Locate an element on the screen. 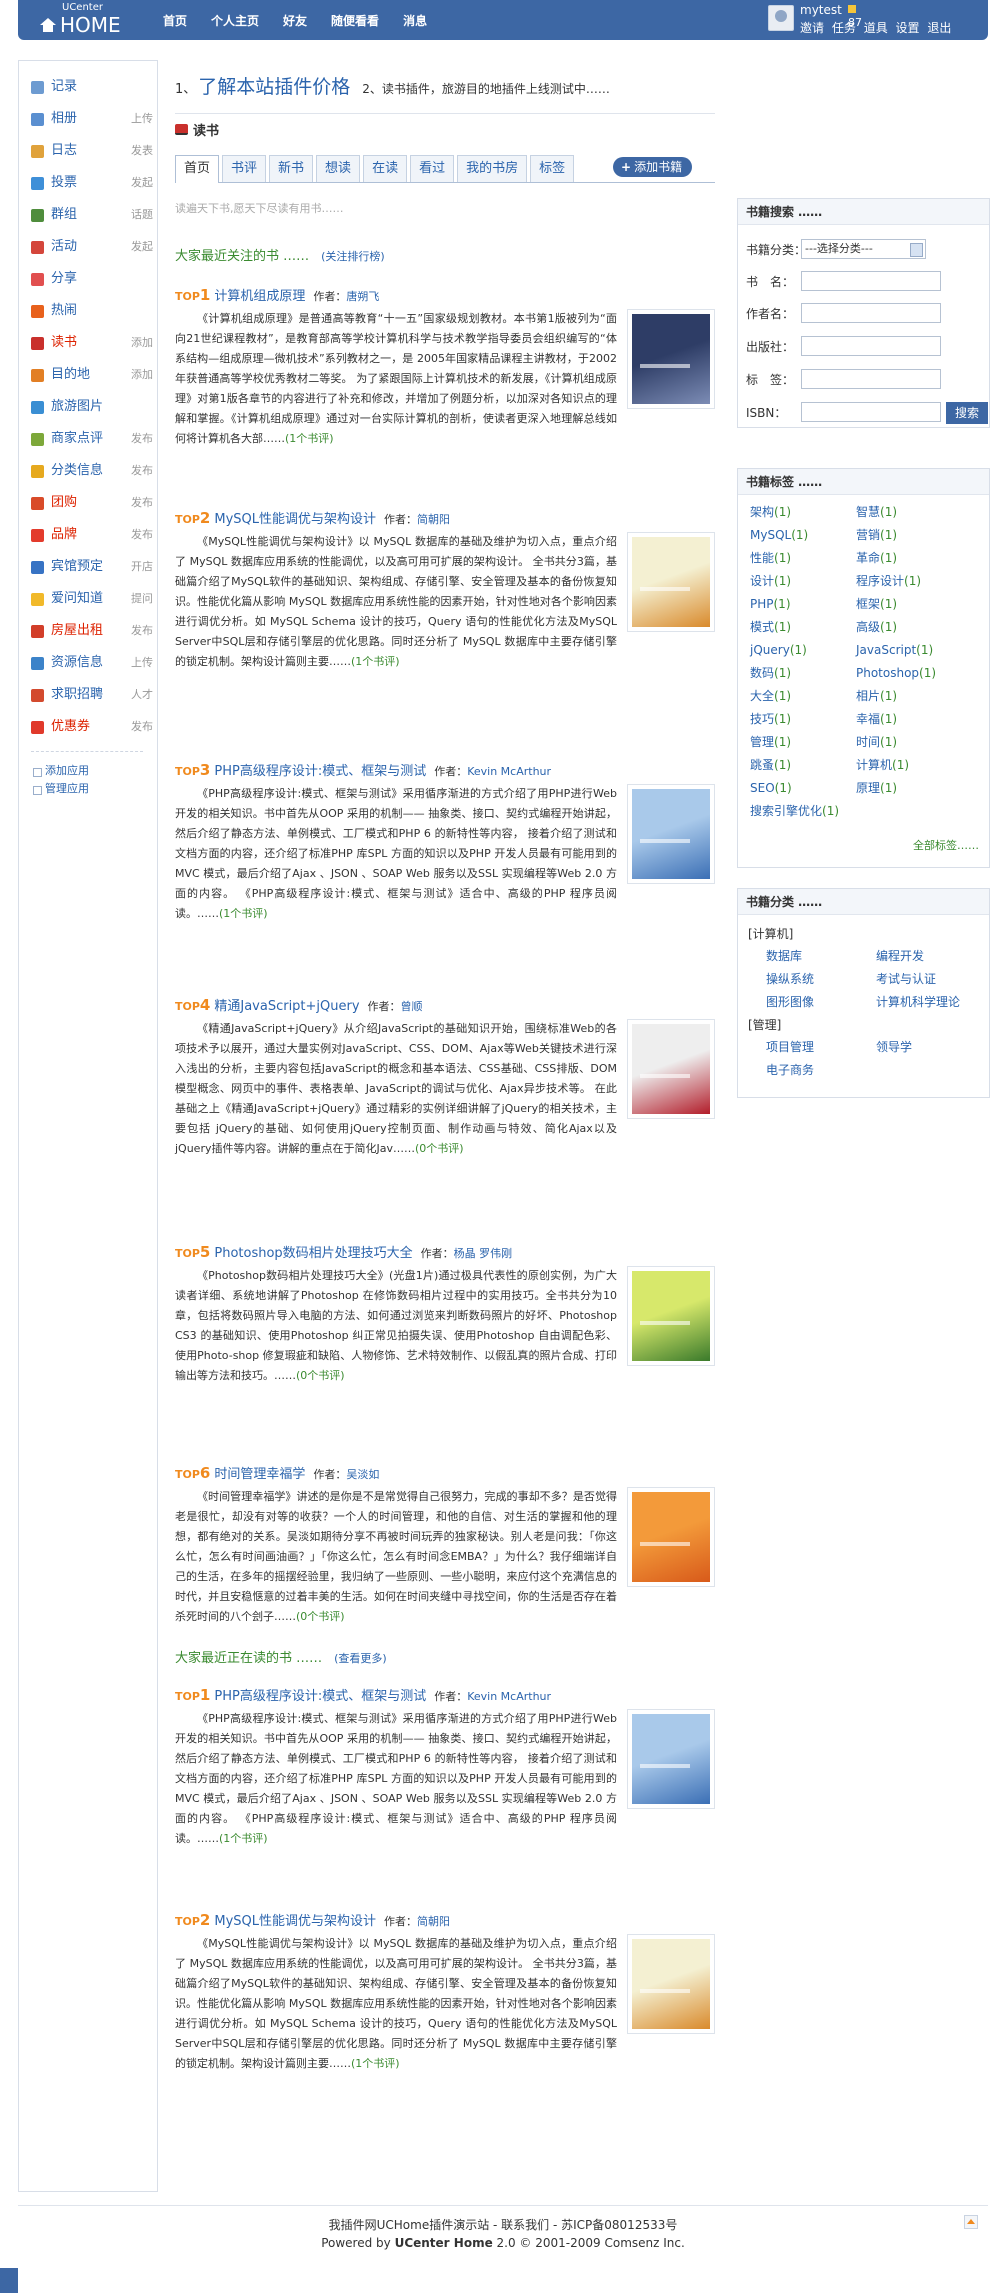 The image size is (1007, 2293). sidebar-app-item: 宾馆预定 开店 is located at coordinates (94, 567).